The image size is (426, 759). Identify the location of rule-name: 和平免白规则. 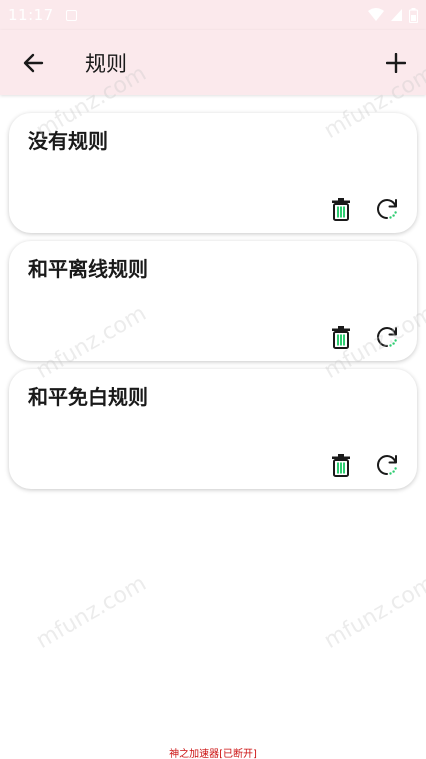
(88, 397).